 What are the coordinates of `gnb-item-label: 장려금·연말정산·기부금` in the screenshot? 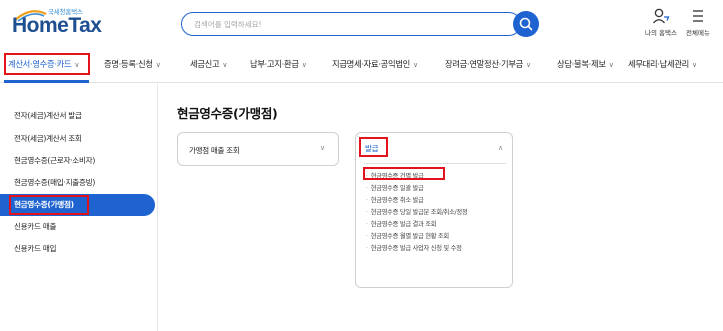 It's located at (484, 64).